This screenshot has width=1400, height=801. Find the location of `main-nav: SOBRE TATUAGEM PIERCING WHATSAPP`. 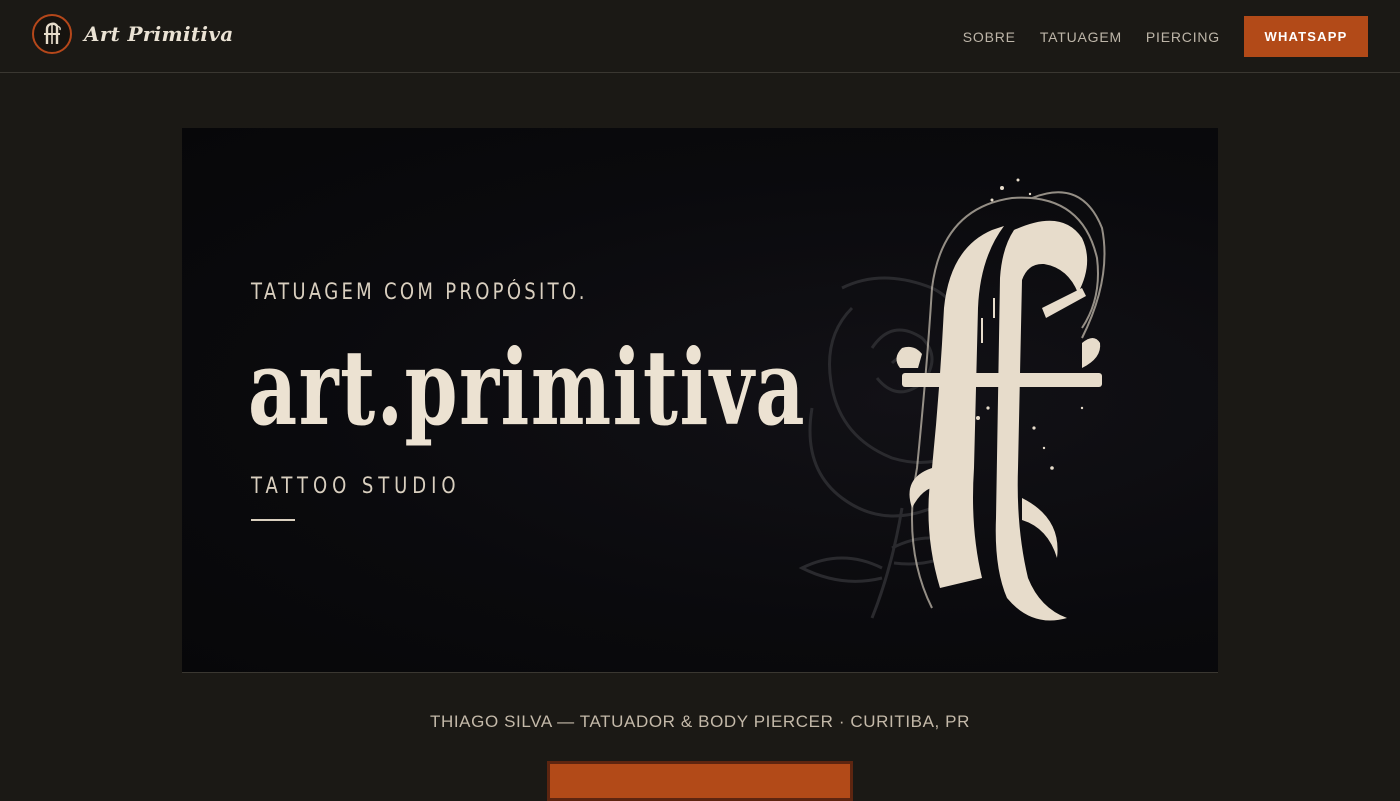

main-nav: SOBRE TATUAGEM PIERCING WHATSAPP is located at coordinates (1165, 36).